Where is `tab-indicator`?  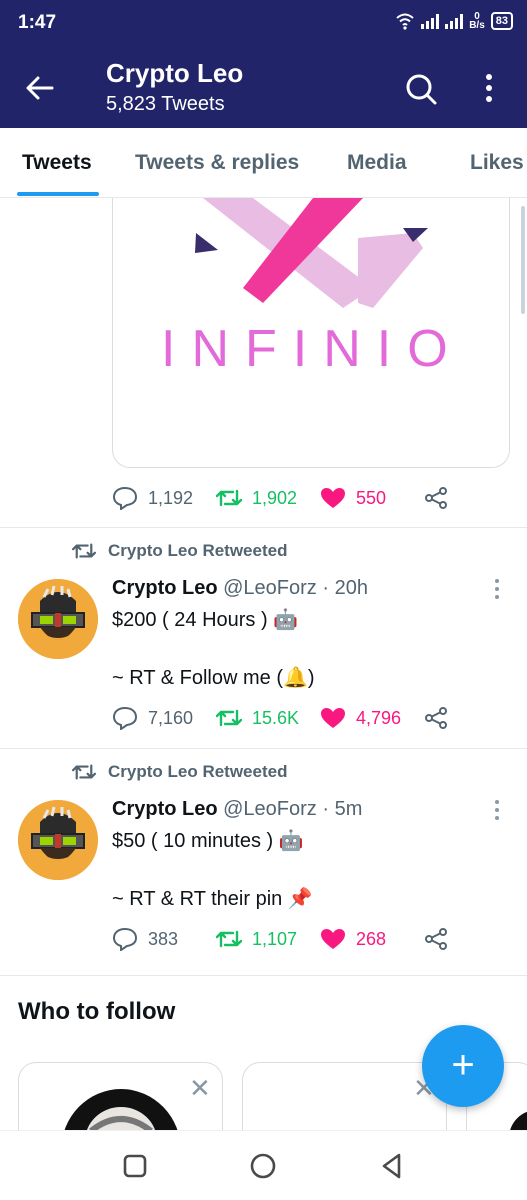
tab-indicator is located at coordinates (58, 194).